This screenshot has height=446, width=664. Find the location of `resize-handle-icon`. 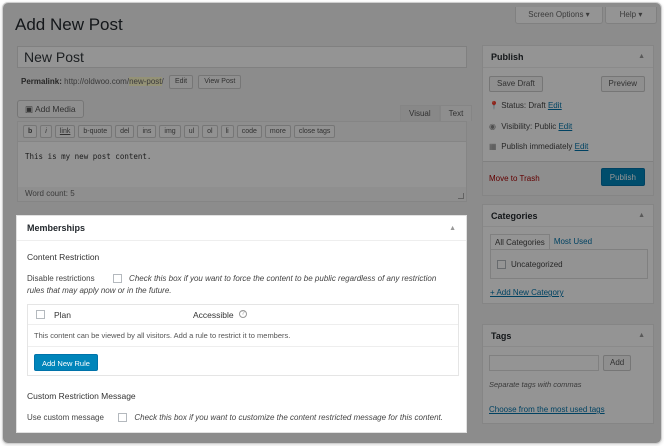

resize-handle-icon is located at coordinates (461, 196).